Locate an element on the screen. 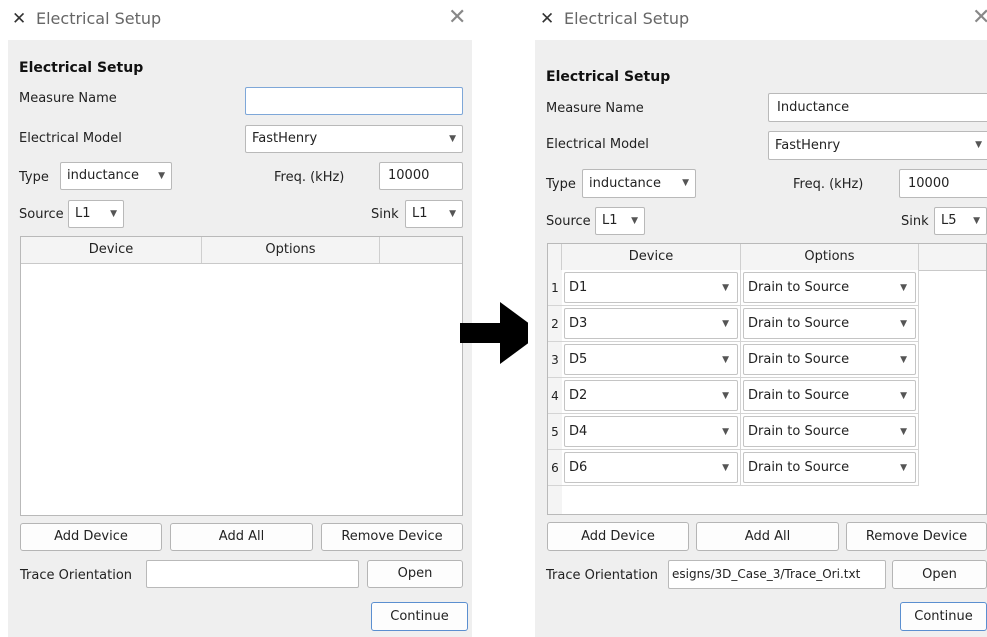  header-corner is located at coordinates (555, 257).